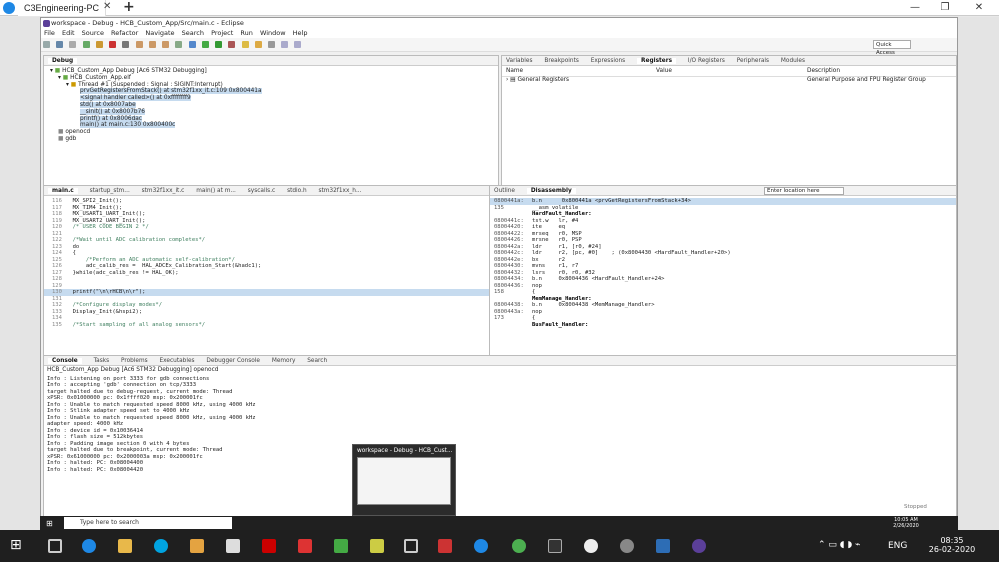  I want to click on tab-expressions: Expressions, so click(608, 61).